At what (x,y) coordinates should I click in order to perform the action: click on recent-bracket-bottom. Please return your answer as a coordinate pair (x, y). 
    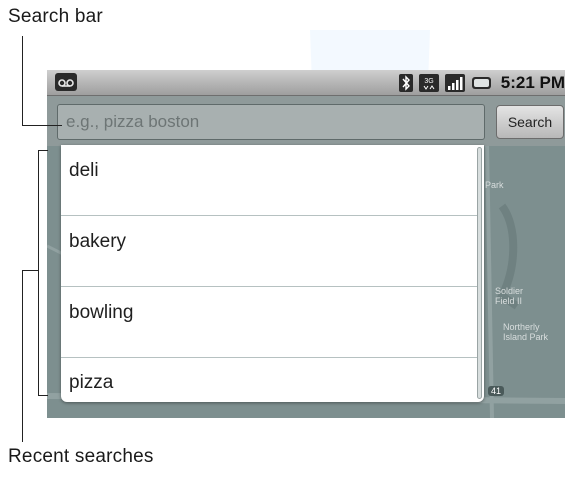
    Looking at the image, I should click on (43, 395).